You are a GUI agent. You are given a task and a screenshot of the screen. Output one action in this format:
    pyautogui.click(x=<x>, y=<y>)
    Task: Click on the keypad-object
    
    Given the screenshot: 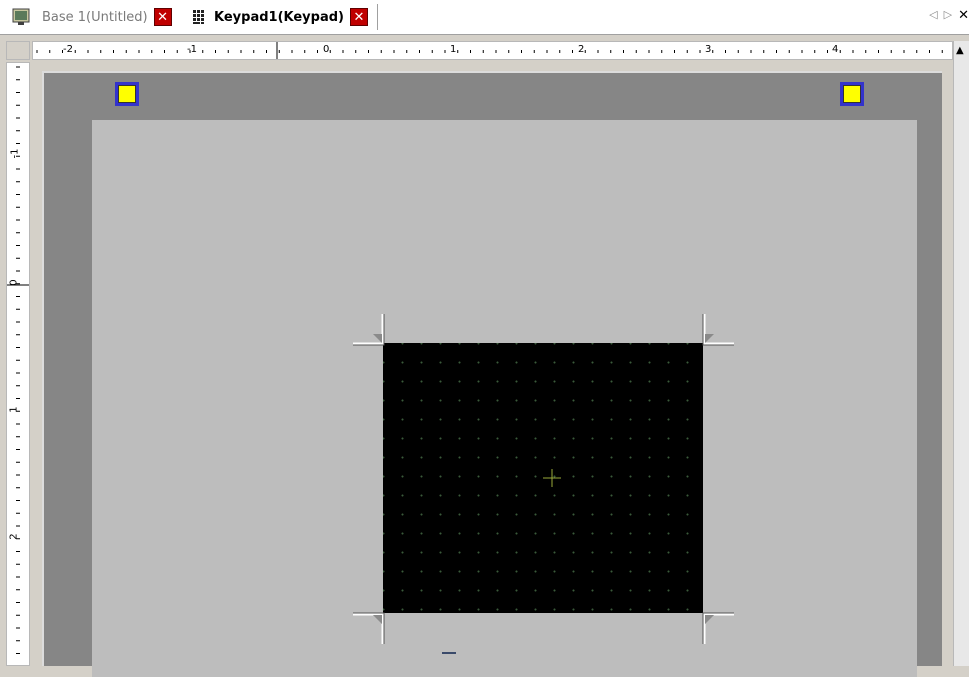 What is the action you would take?
    pyautogui.click(x=543, y=478)
    